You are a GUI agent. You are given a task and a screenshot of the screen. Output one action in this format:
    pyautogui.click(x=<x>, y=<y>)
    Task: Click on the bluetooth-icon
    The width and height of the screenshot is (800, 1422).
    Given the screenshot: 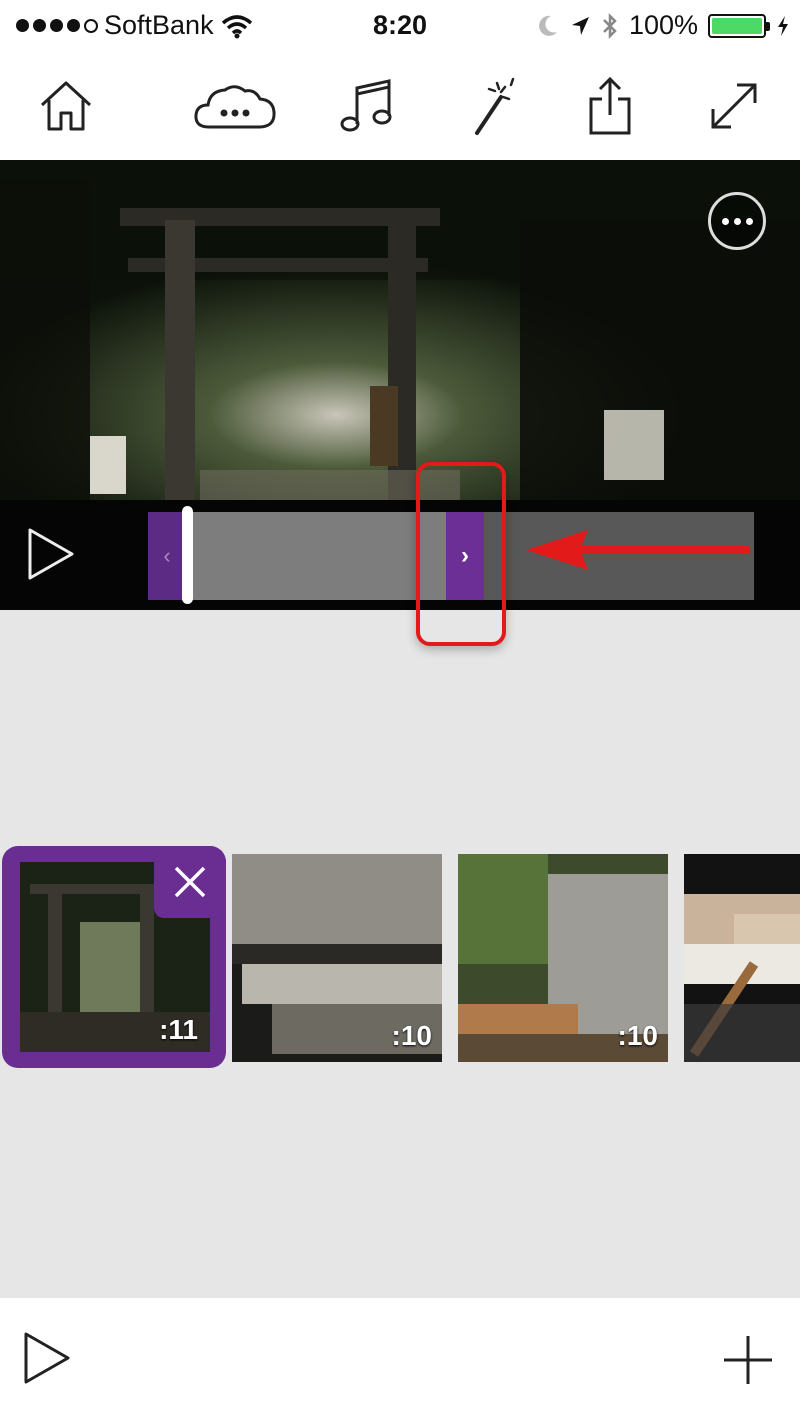 What is the action you would take?
    pyautogui.click(x=610, y=25)
    